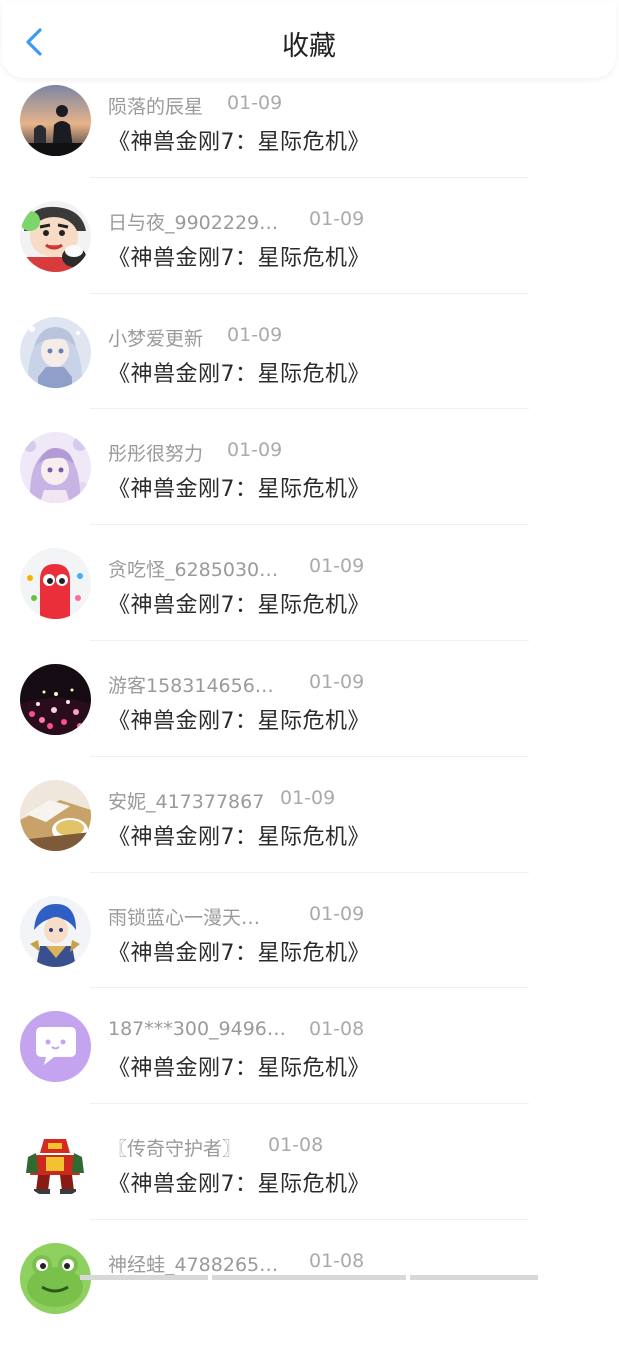  I want to click on list-item: 彤彤很努力 01-09 《神兽金刚7：星际危机》, so click(309, 485).